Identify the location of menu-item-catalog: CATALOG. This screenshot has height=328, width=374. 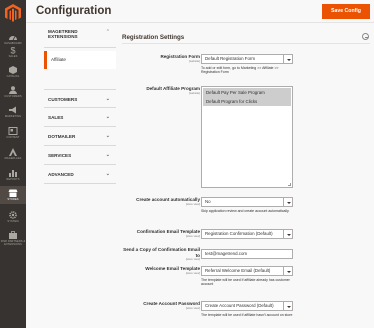
(13, 72).